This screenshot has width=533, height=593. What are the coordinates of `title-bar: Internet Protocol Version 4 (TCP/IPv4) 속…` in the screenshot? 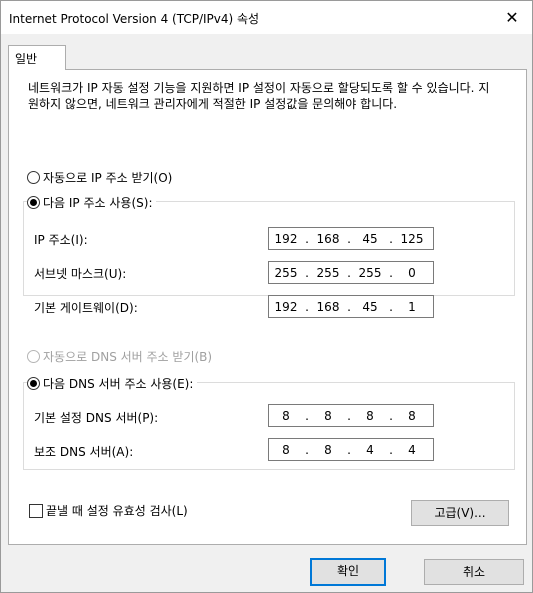 It's located at (266, 17).